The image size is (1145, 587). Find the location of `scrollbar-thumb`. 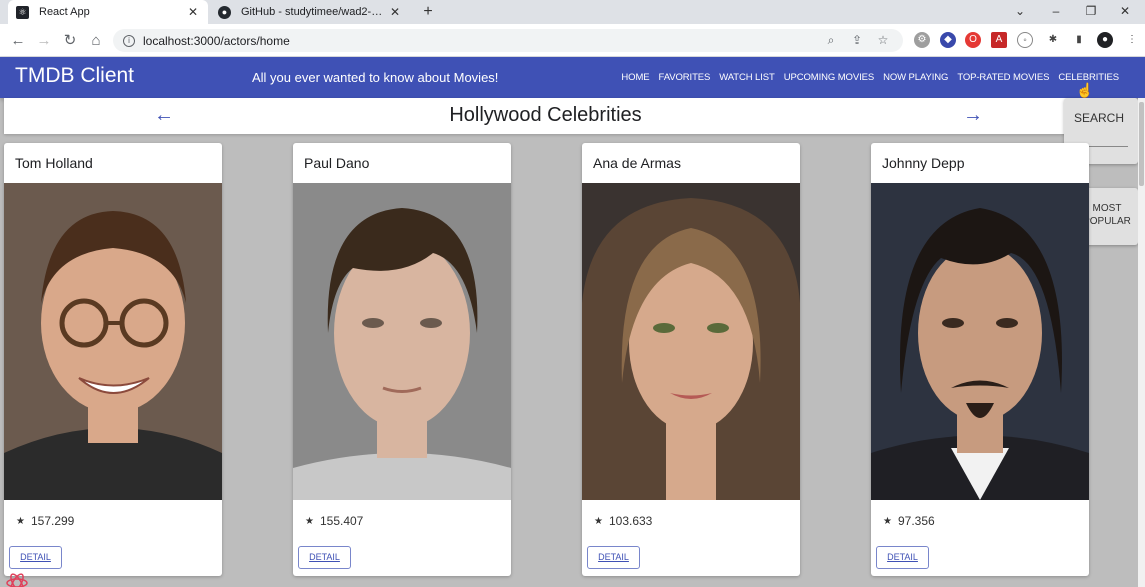

scrollbar-thumb is located at coordinates (1141, 144).